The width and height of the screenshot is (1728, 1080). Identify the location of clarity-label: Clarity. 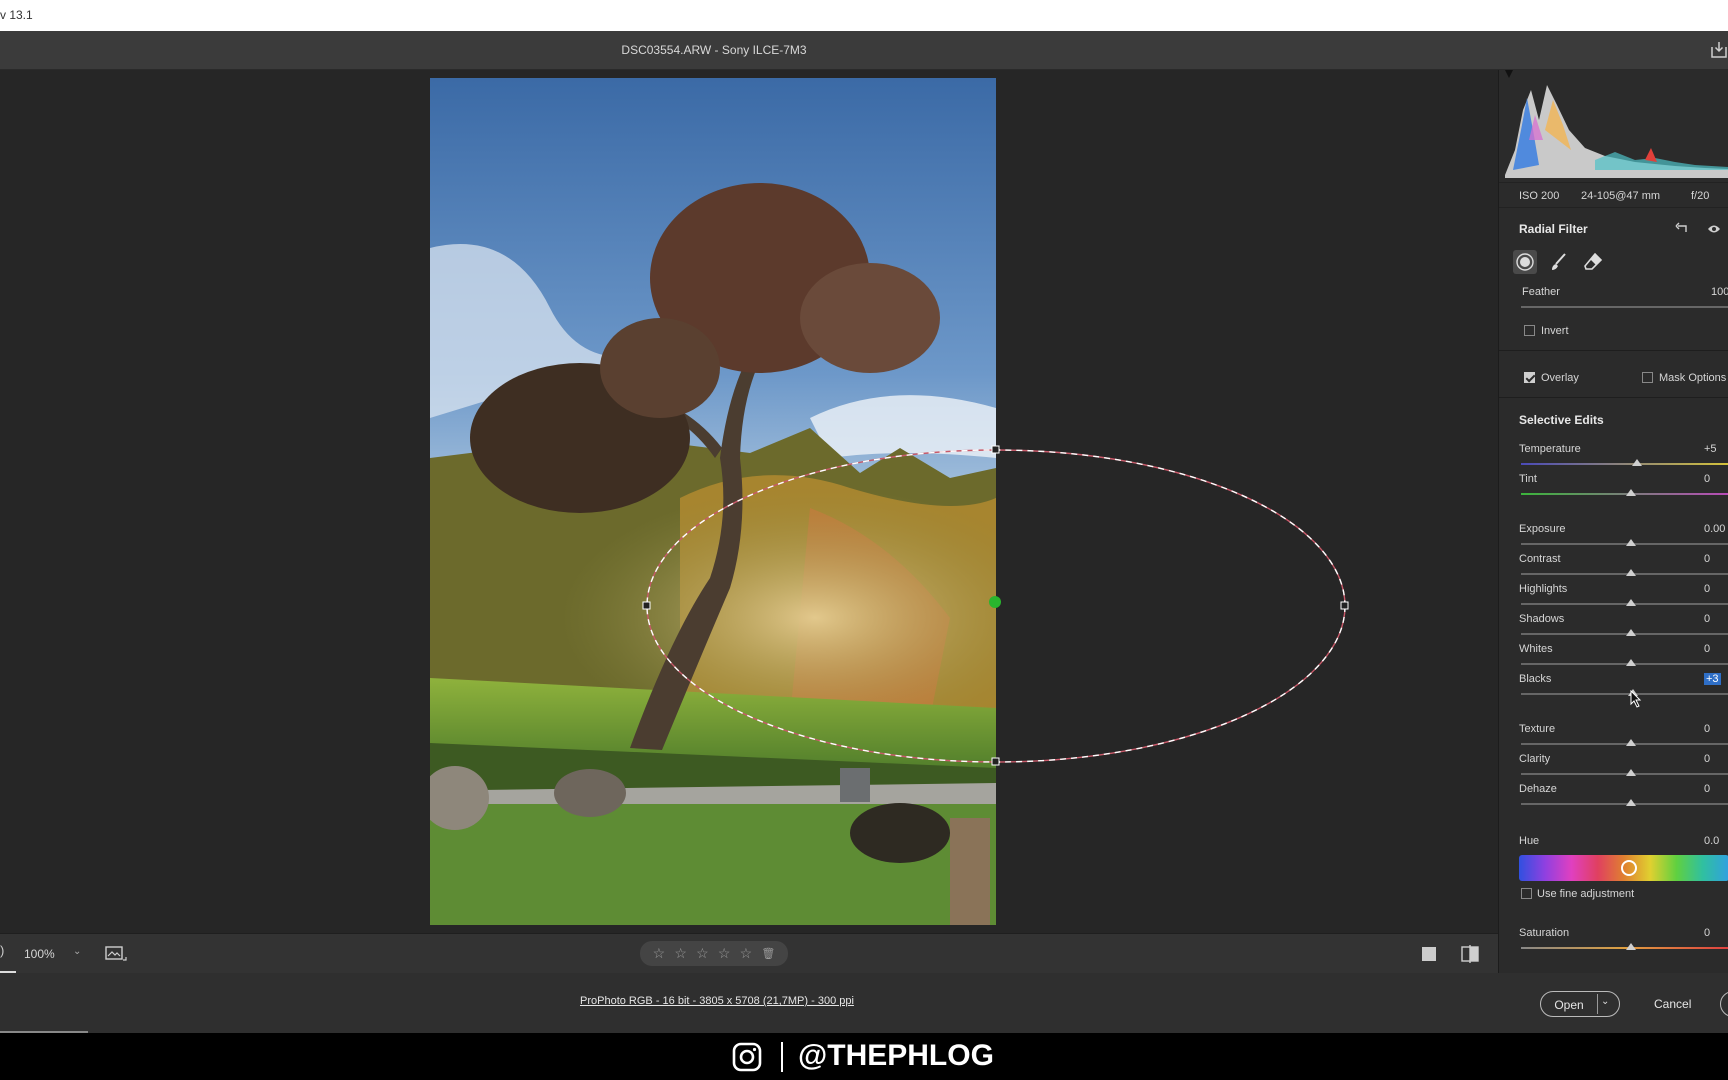
(1535, 759).